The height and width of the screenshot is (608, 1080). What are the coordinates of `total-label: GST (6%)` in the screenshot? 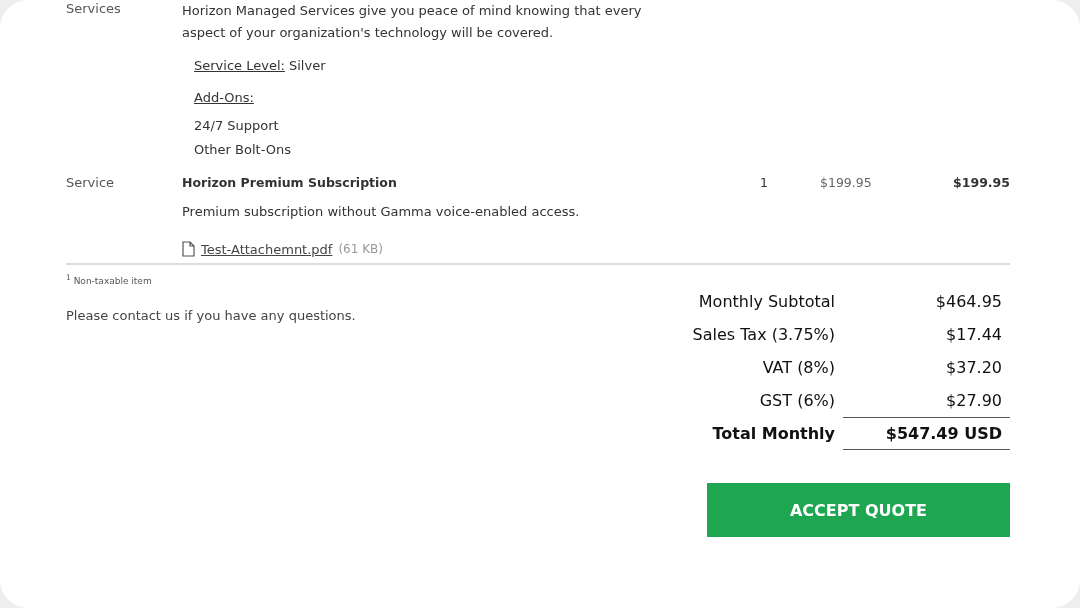 It's located at (797, 400).